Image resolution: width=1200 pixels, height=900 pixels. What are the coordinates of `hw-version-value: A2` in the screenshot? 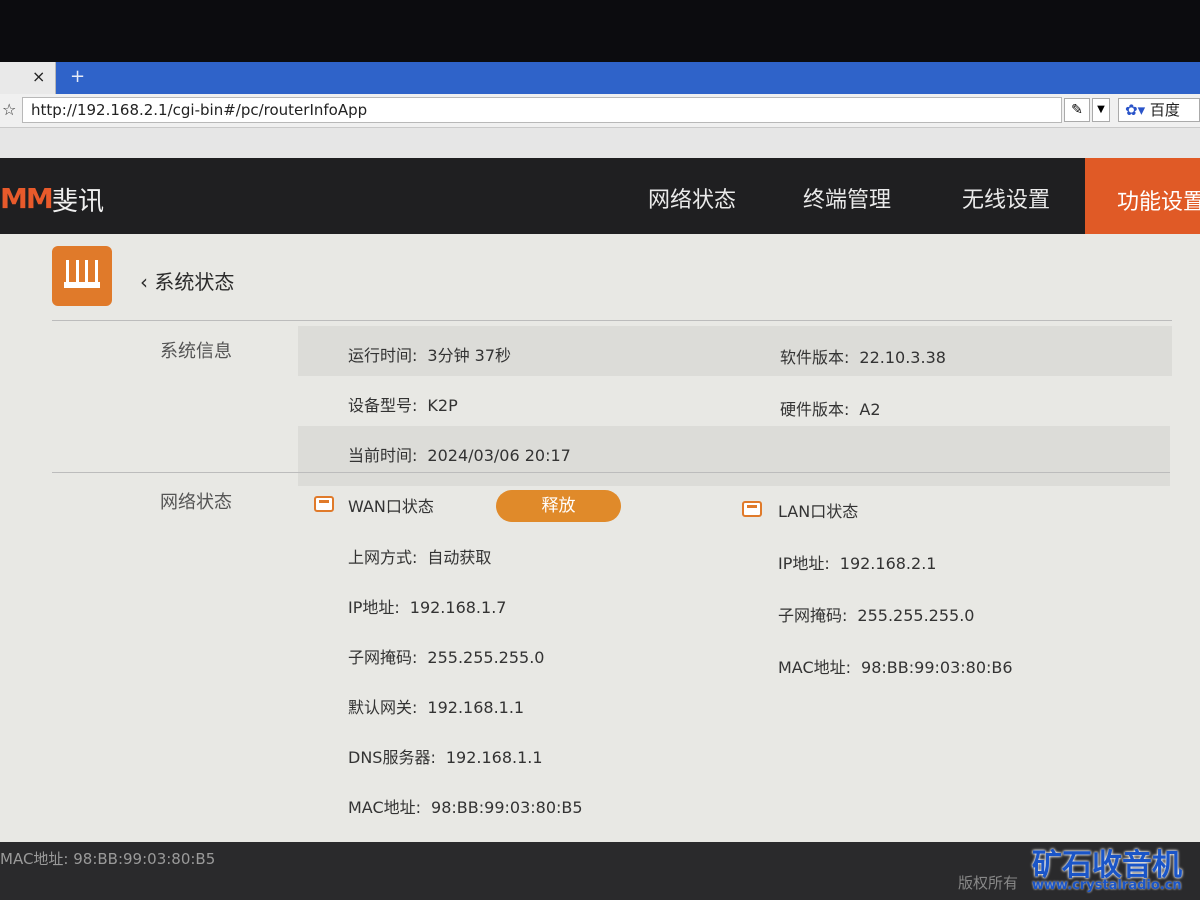 It's located at (870, 409).